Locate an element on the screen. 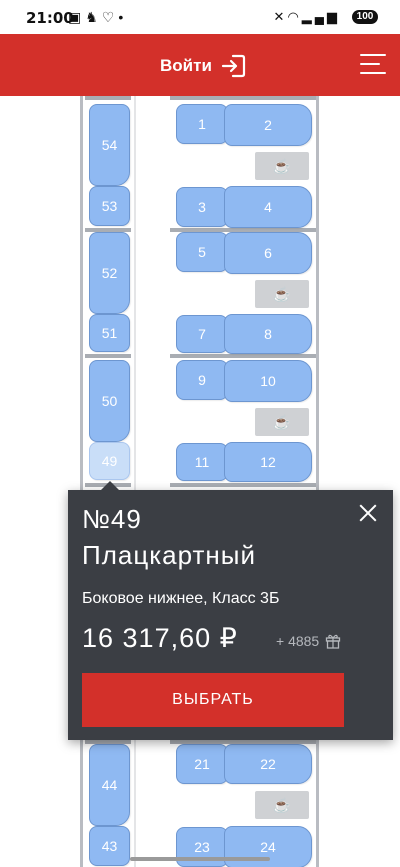  login-button: Войти is located at coordinates (203, 66).